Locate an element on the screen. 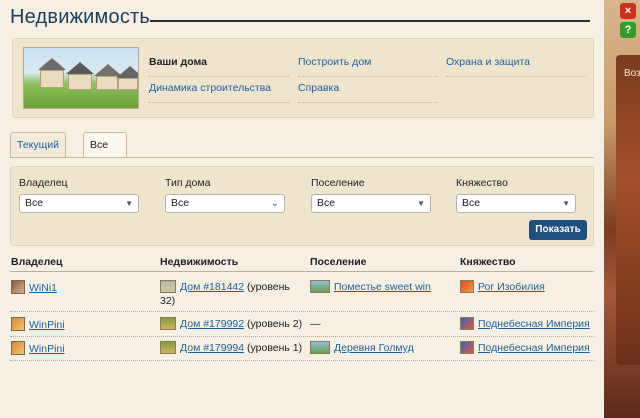 This screenshot has height=418, width=640. table-row-2-settlement: — is located at coordinates (315, 324).